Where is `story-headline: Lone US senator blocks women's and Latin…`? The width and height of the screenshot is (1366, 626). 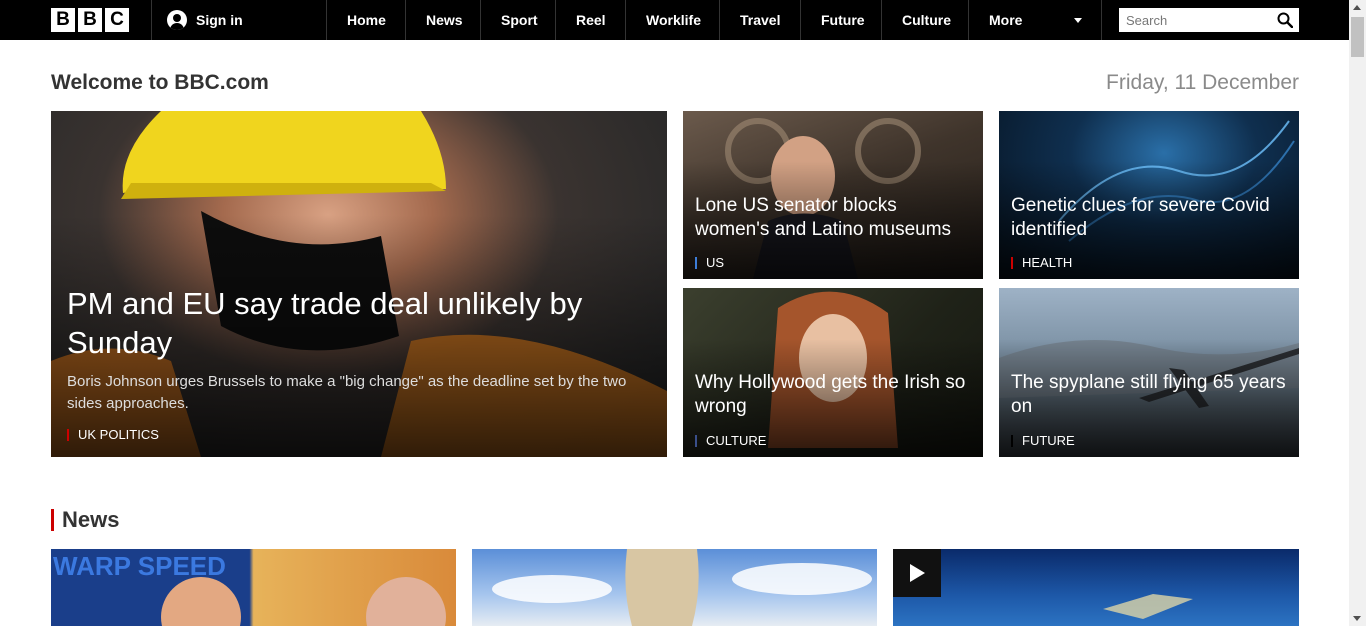 story-headline: Lone US senator blocks women's and Latin… is located at coordinates (833, 218).